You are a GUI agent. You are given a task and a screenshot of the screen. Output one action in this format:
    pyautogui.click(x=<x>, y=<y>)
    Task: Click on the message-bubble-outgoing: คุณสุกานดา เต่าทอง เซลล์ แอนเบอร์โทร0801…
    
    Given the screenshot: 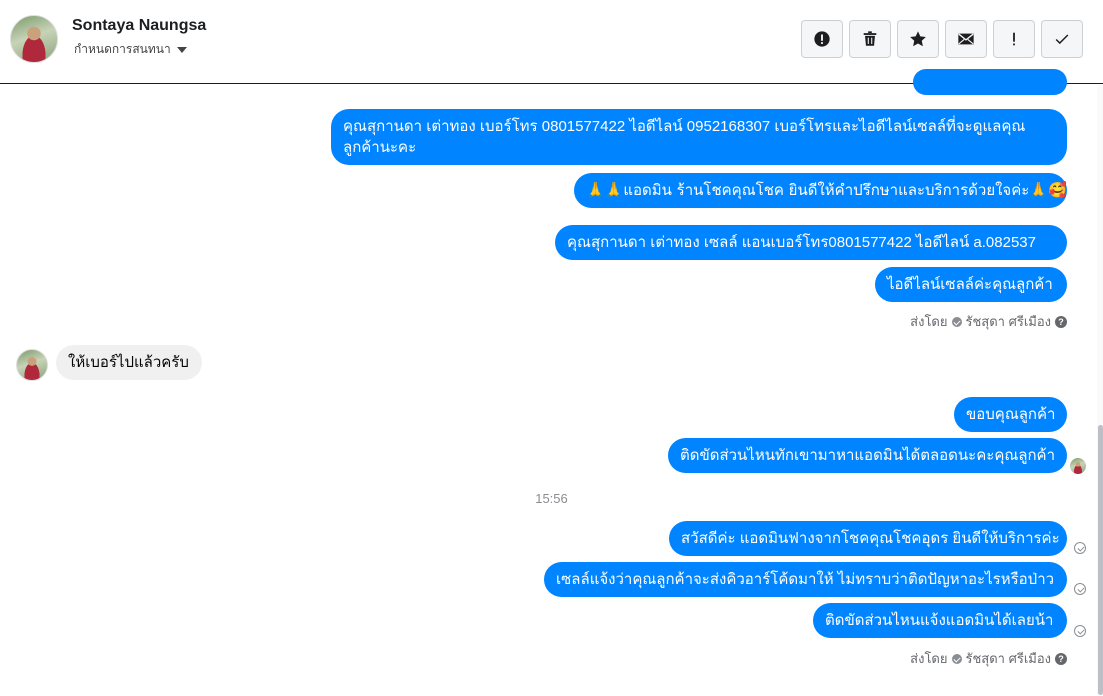 What is the action you would take?
    pyautogui.click(x=811, y=242)
    